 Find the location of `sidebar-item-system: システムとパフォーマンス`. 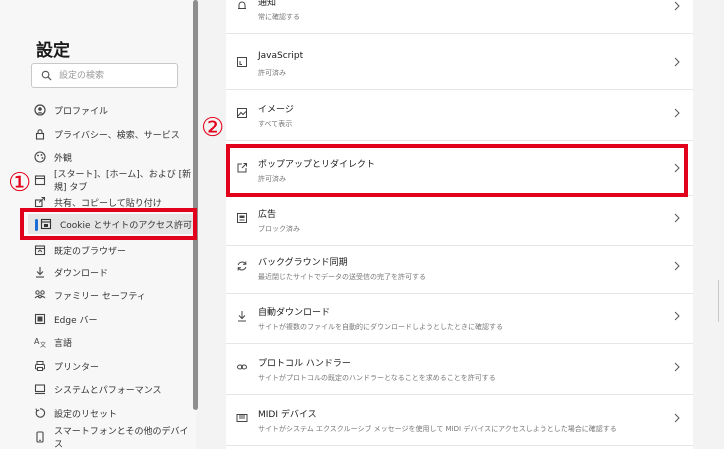

sidebar-item-system: システムとパフォーマンス is located at coordinates (114, 389).